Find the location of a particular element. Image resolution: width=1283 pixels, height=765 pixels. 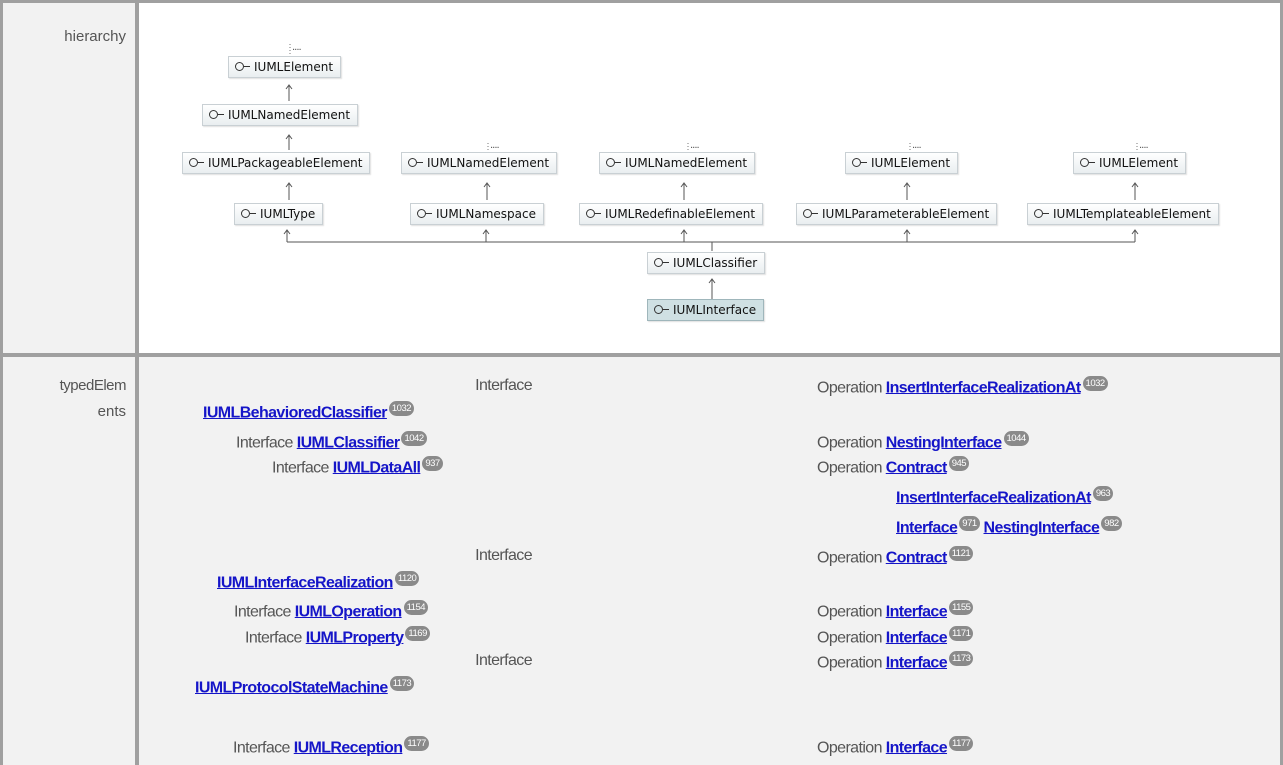

node-iumlelement-3: IUMLElement is located at coordinates (1130, 163).